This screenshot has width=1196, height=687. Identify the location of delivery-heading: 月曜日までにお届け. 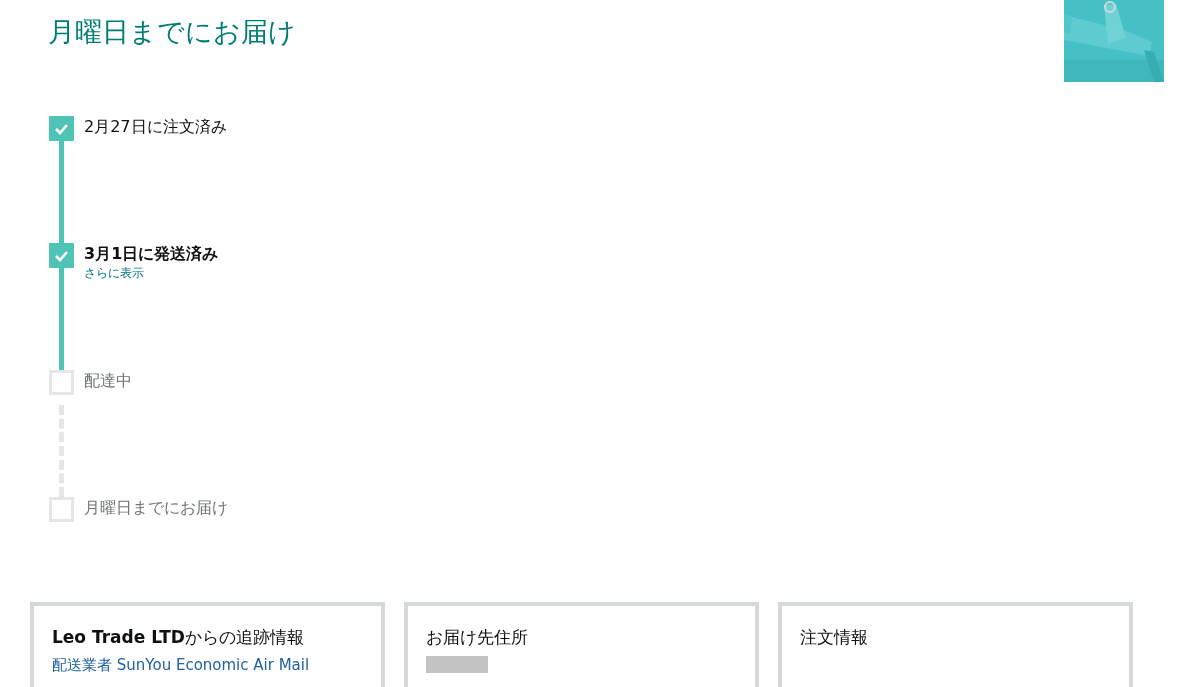
(172, 32).